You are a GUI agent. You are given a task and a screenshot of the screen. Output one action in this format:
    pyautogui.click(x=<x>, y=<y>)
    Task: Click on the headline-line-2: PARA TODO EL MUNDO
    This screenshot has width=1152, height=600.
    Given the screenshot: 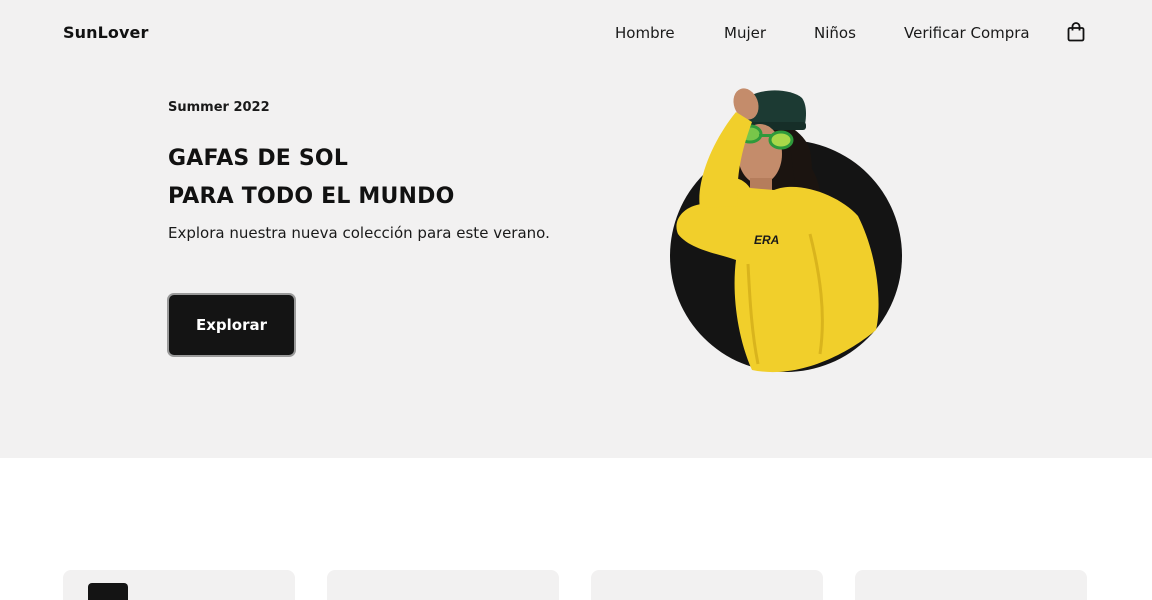 What is the action you would take?
    pyautogui.click(x=311, y=196)
    